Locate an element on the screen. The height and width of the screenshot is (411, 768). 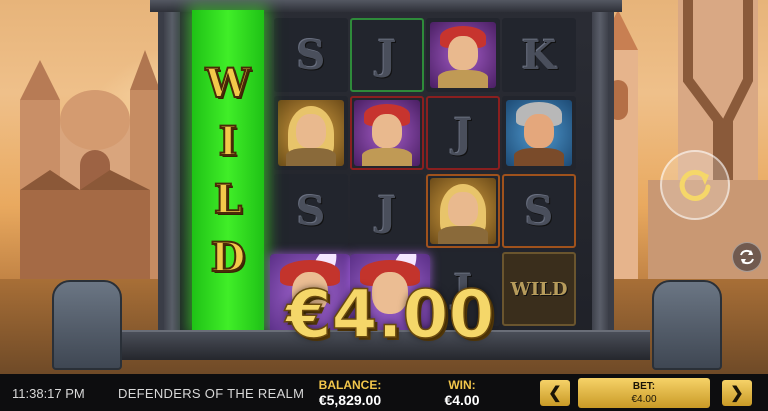
autoplay-button is located at coordinates (747, 257).